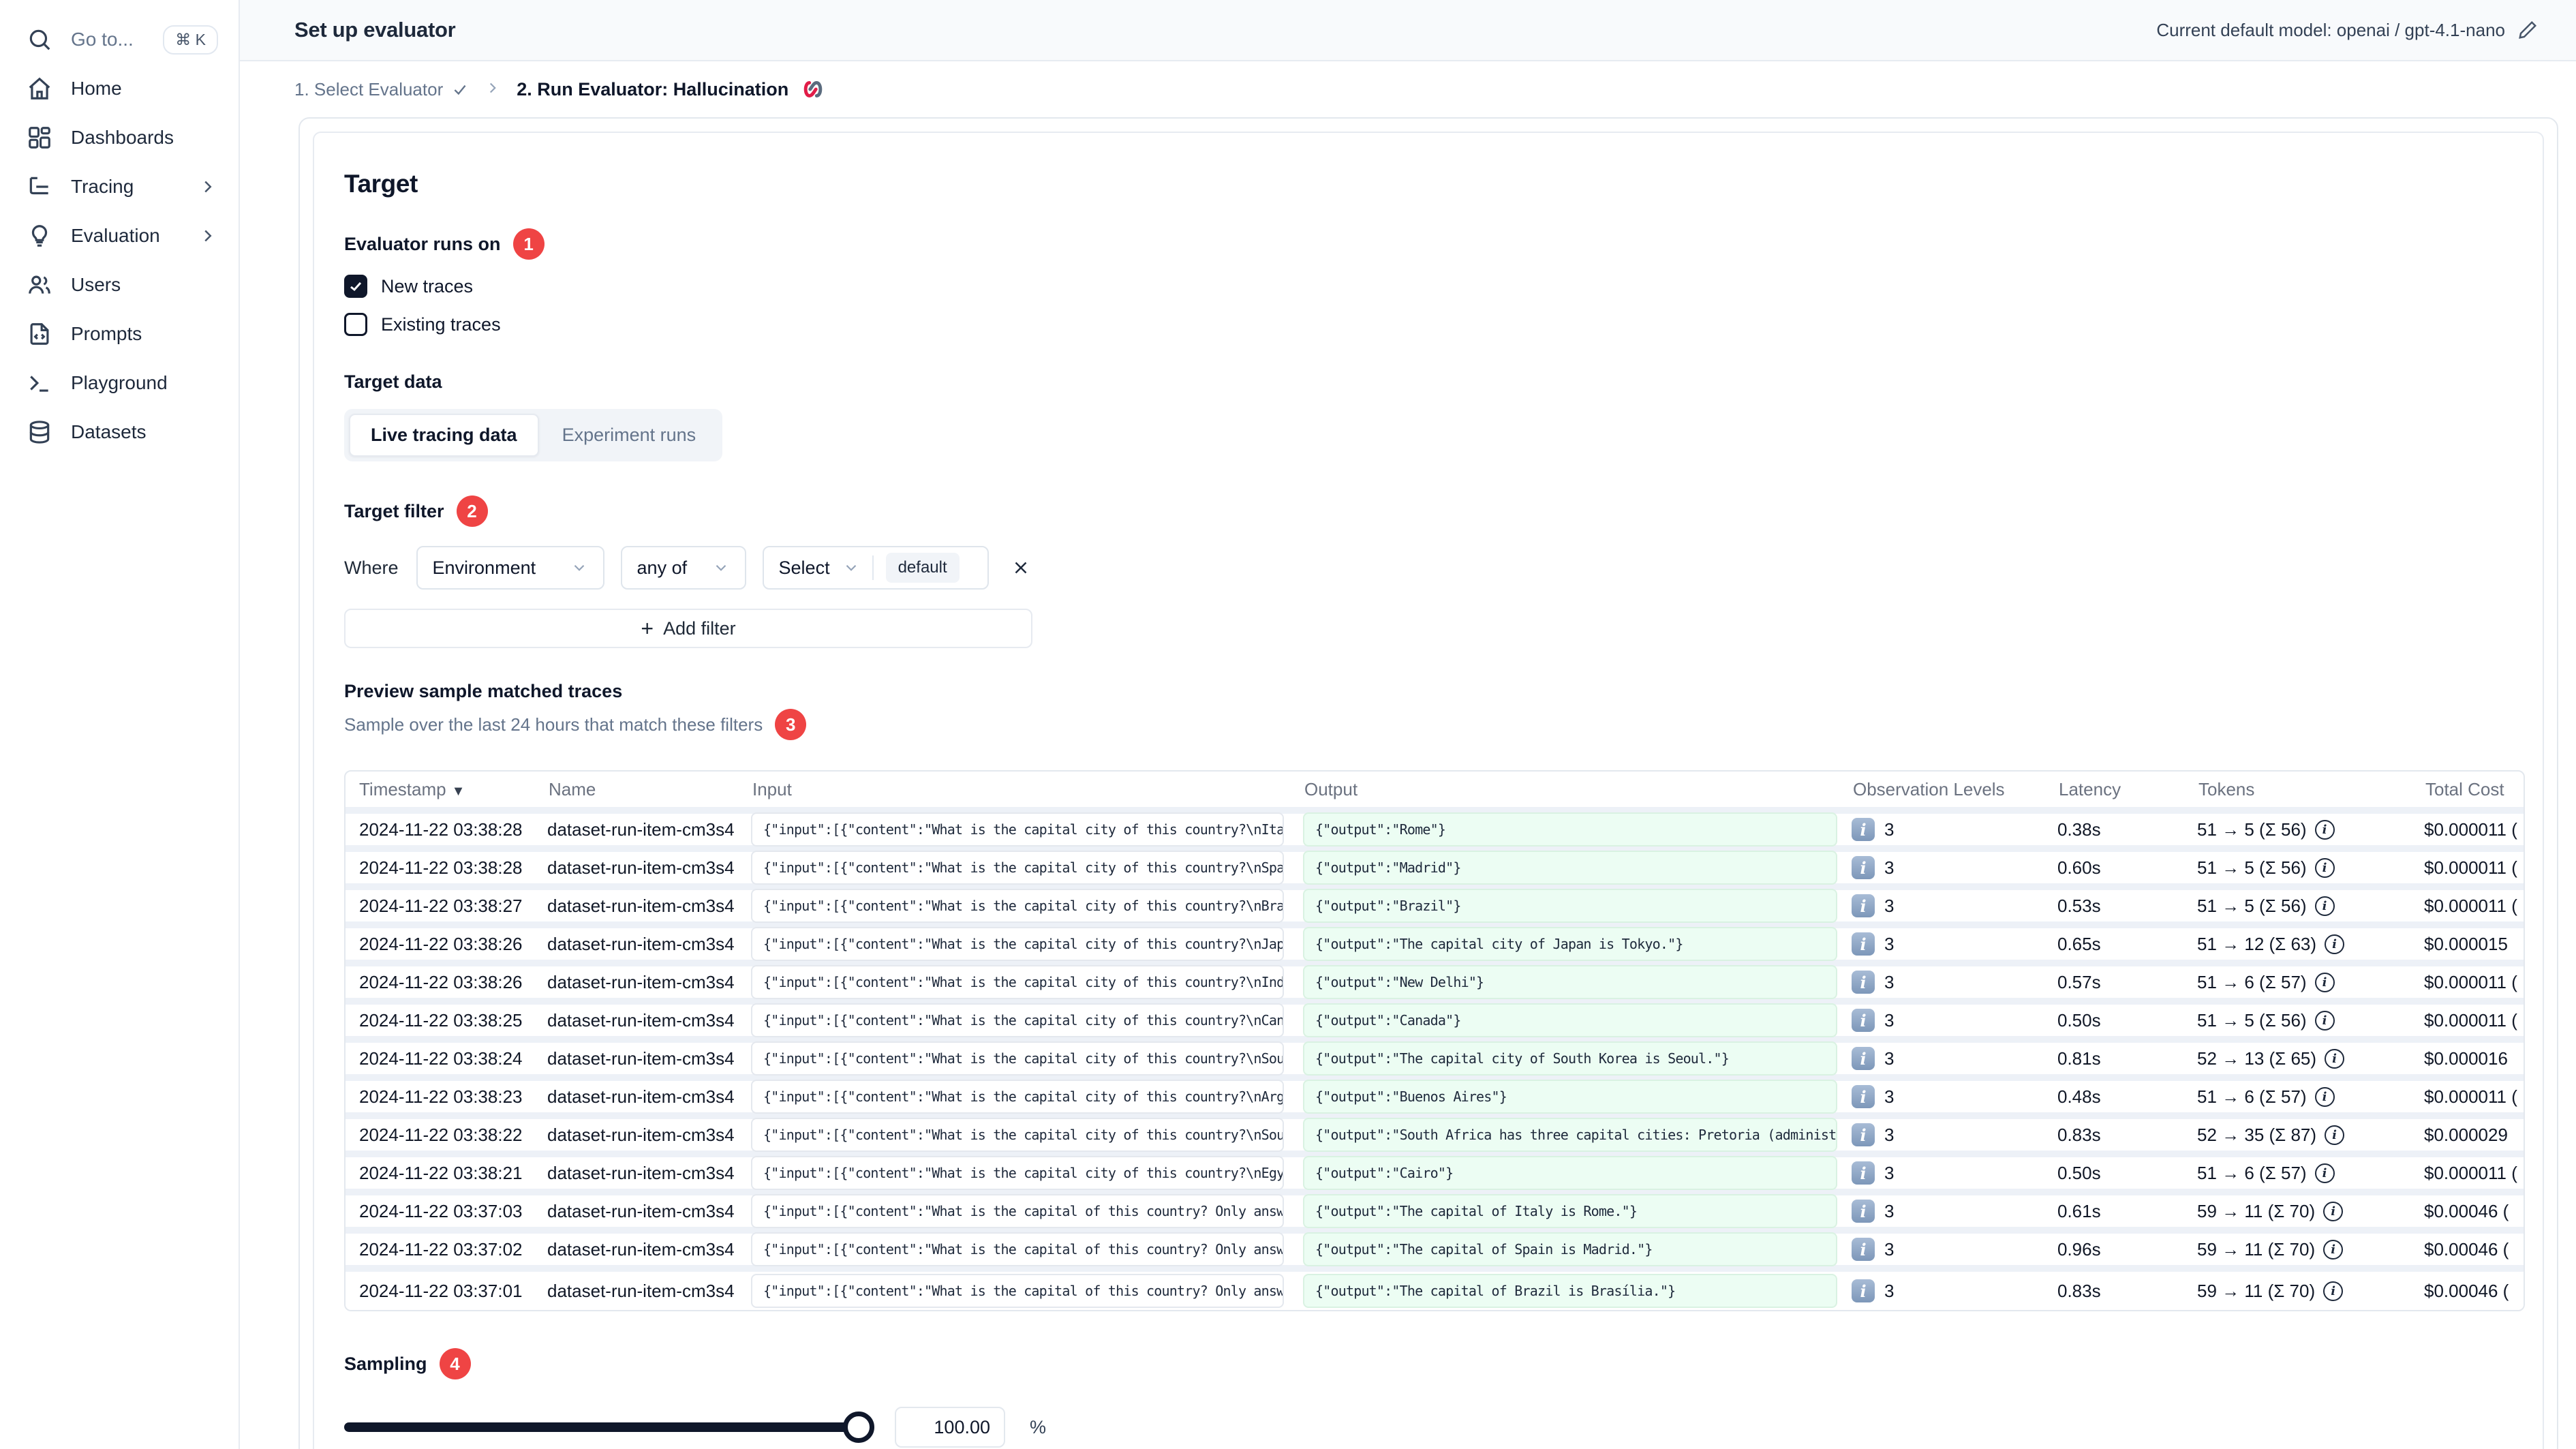  I want to click on sidebar-item-label: Home, so click(96, 88).